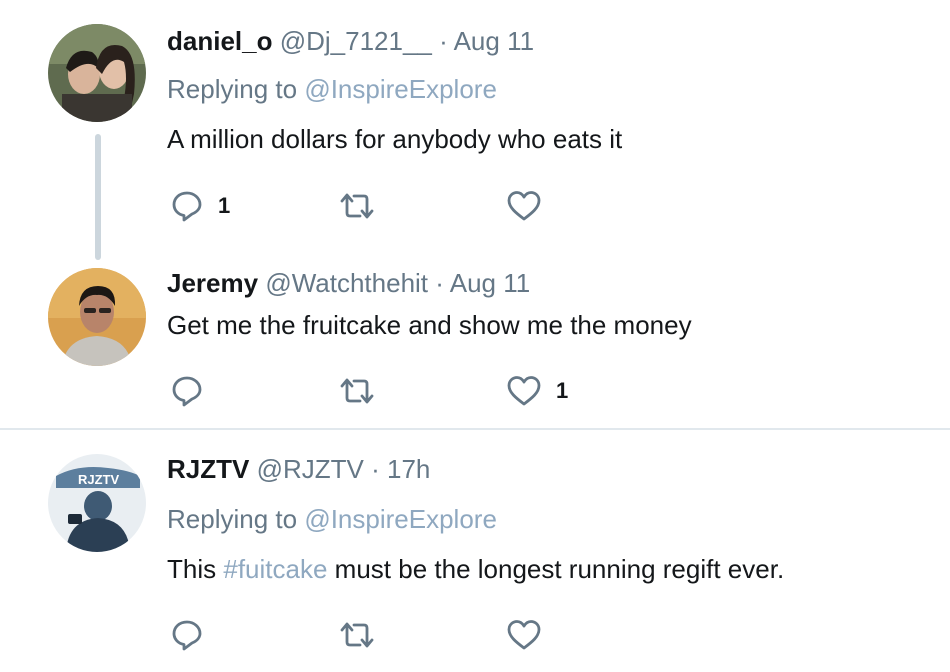 The width and height of the screenshot is (950, 672). What do you see at coordinates (192, 569) in the screenshot?
I see `tweet-text-start: This` at bounding box center [192, 569].